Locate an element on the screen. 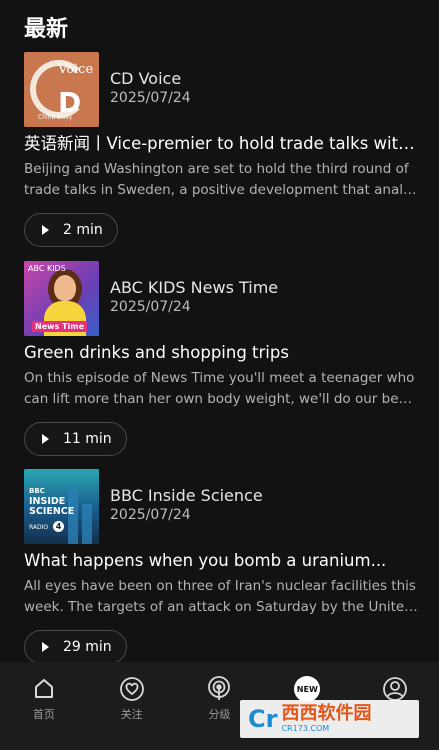  tab-label: 首页 is located at coordinates (43, 714).